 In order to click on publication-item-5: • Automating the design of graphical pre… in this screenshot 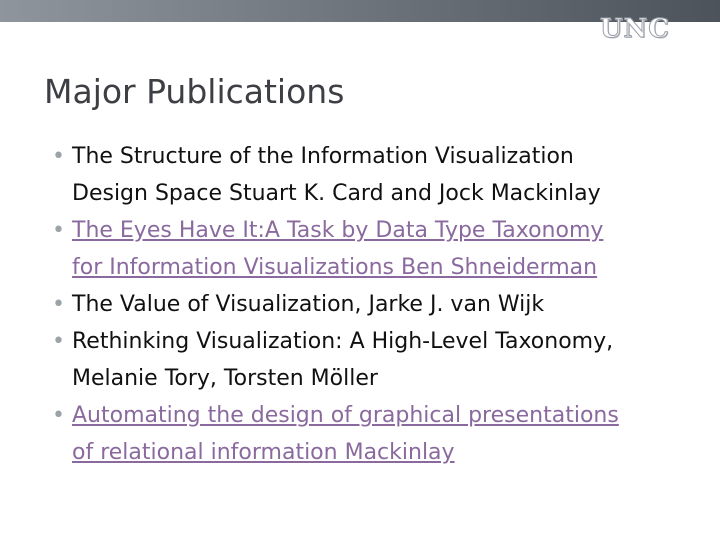, I will do `click(377, 434)`.